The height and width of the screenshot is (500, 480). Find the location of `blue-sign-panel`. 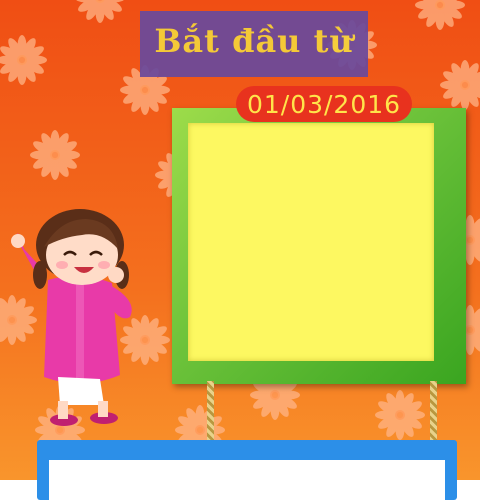

blue-sign-panel is located at coordinates (247, 470).